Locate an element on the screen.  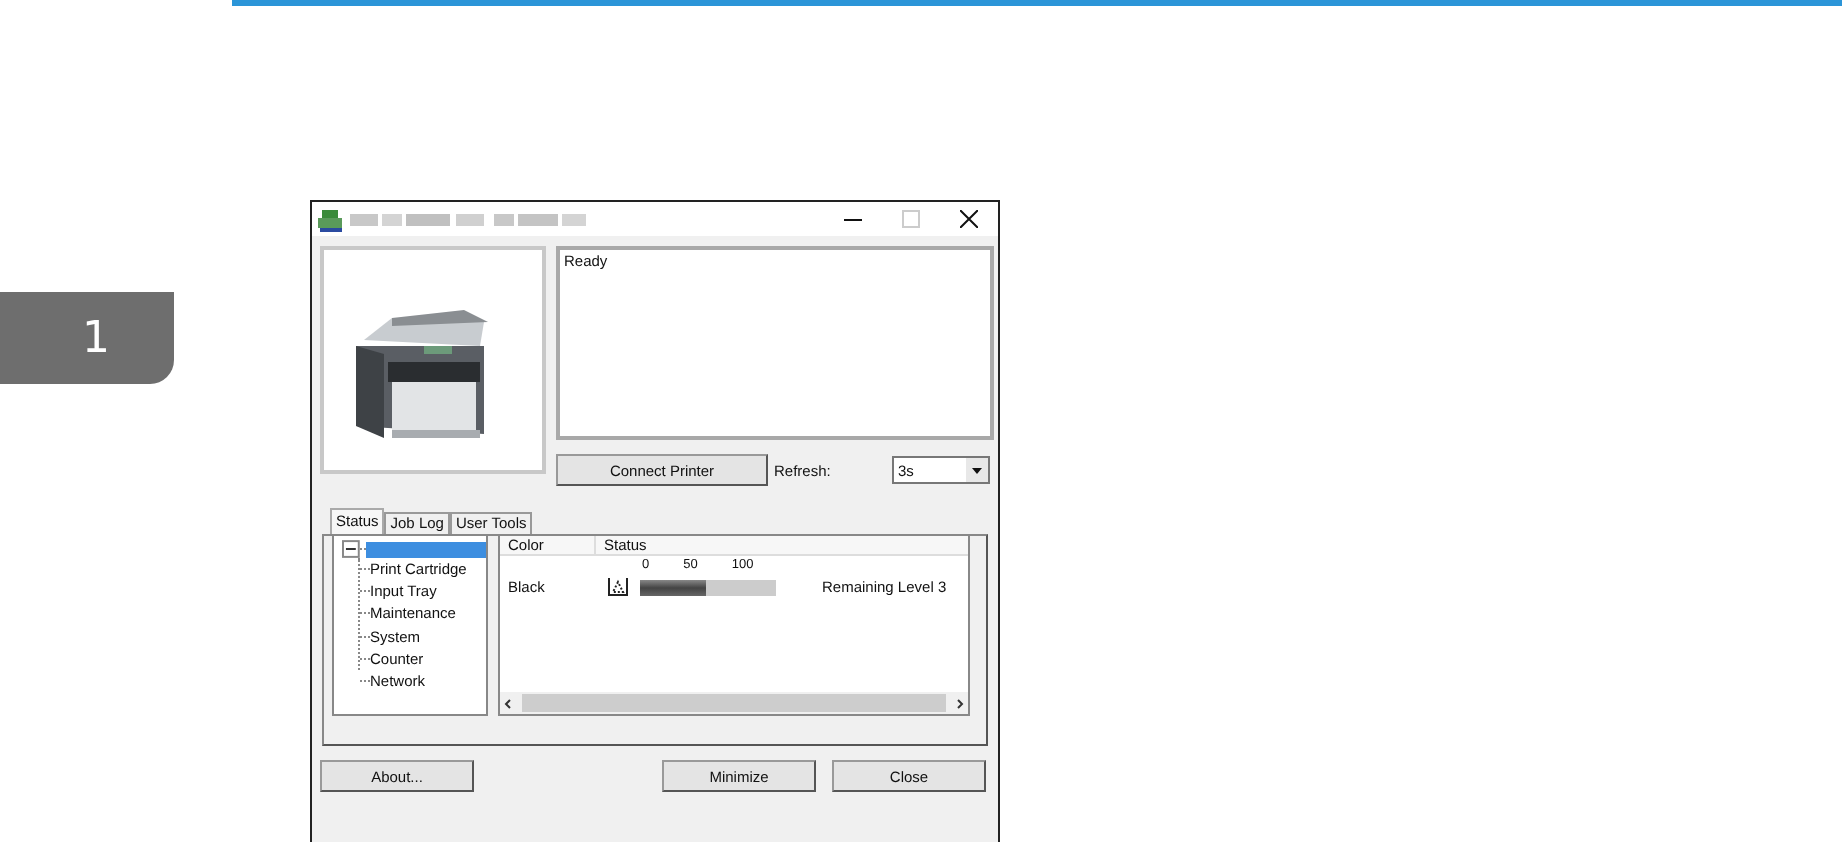
toner-icon is located at coordinates (618, 587).